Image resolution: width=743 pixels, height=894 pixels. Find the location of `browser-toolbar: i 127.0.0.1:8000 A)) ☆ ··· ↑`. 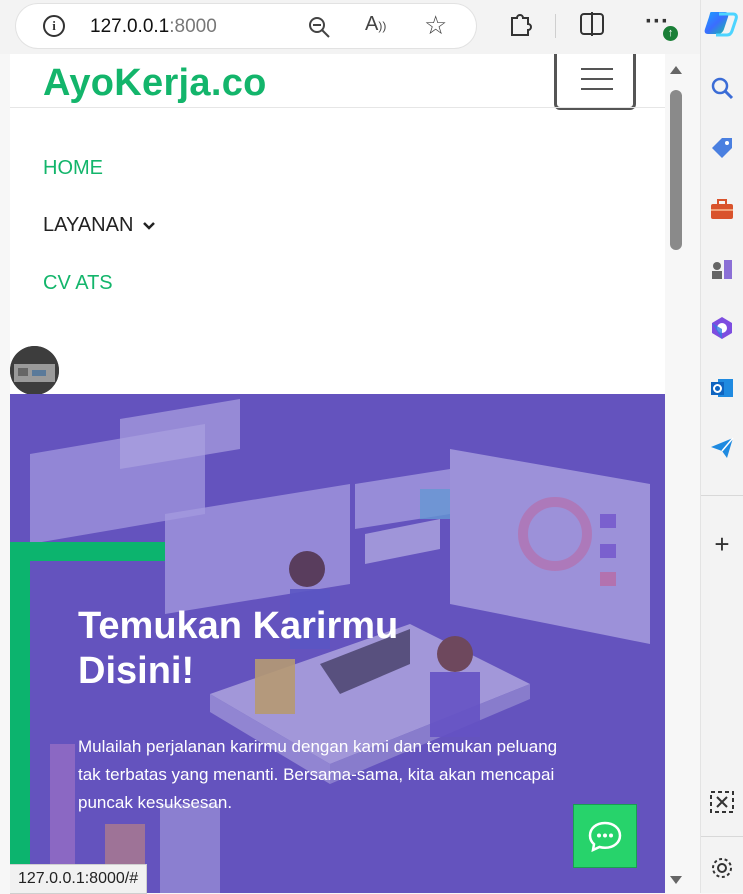

browser-toolbar: i 127.0.0.1:8000 A)) ☆ ··· ↑ is located at coordinates (371, 27).